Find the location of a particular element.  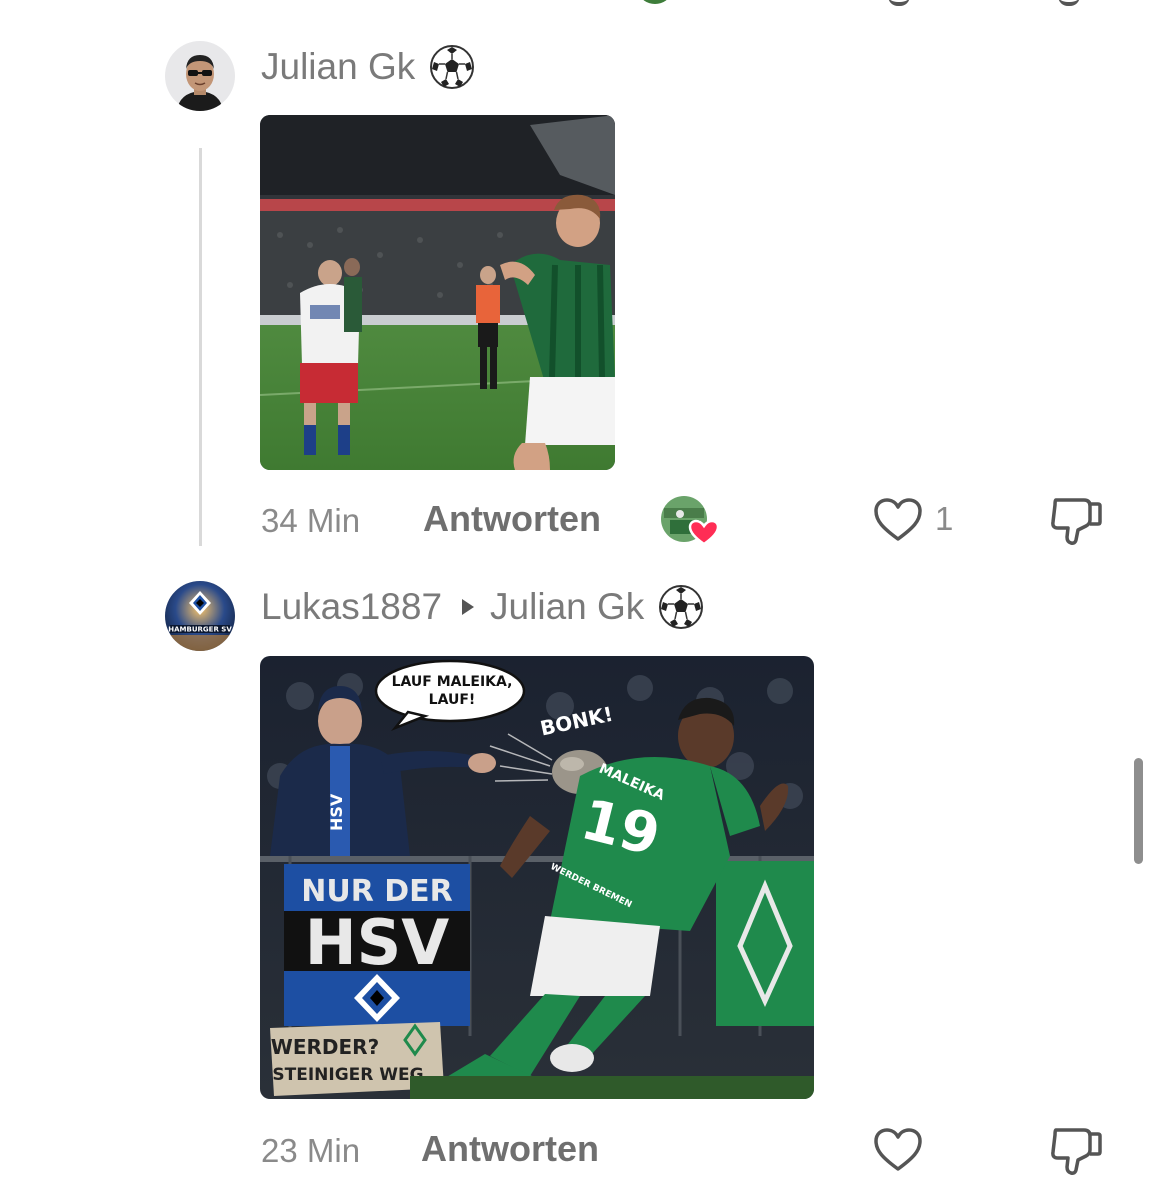

creator-liked-badge is located at coordinates (690, 521).